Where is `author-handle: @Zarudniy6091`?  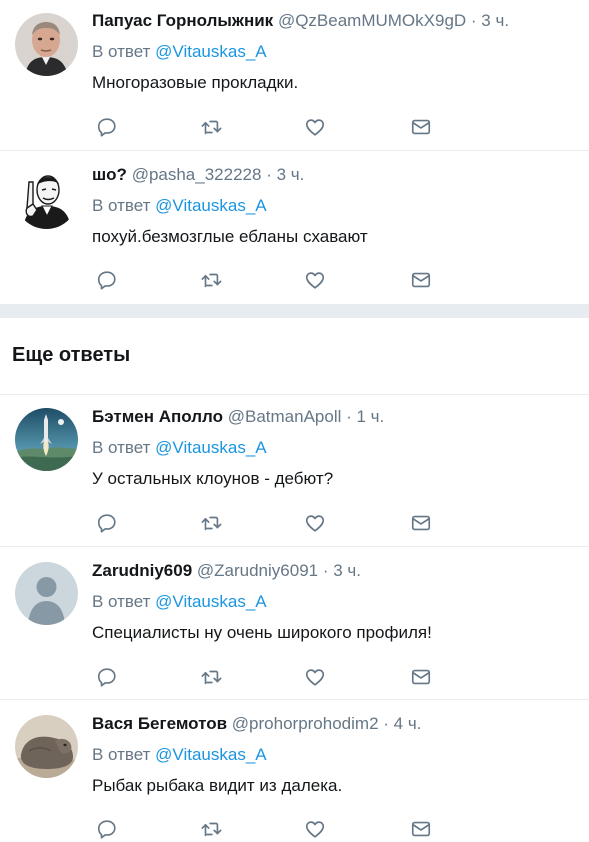
author-handle: @Zarudniy6091 is located at coordinates (257, 570).